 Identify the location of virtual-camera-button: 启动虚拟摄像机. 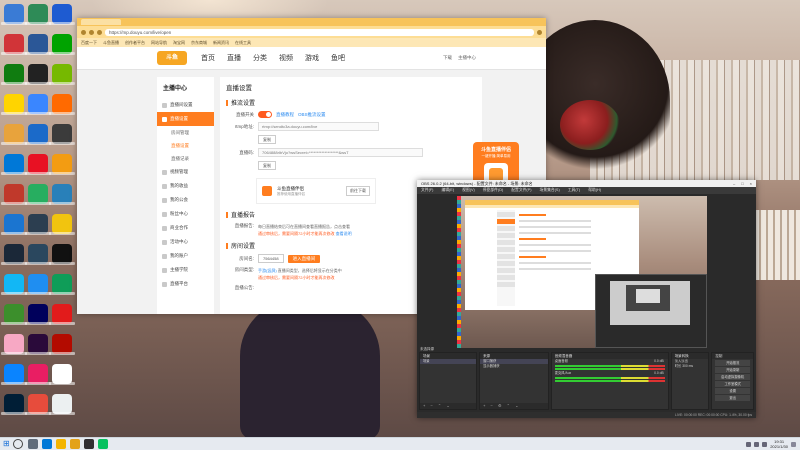
(732, 377).